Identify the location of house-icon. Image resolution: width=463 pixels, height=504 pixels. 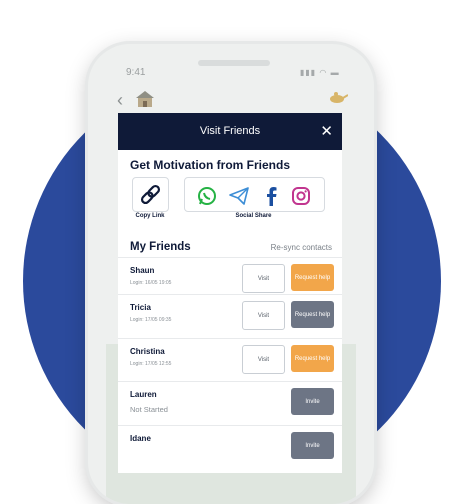
(145, 99).